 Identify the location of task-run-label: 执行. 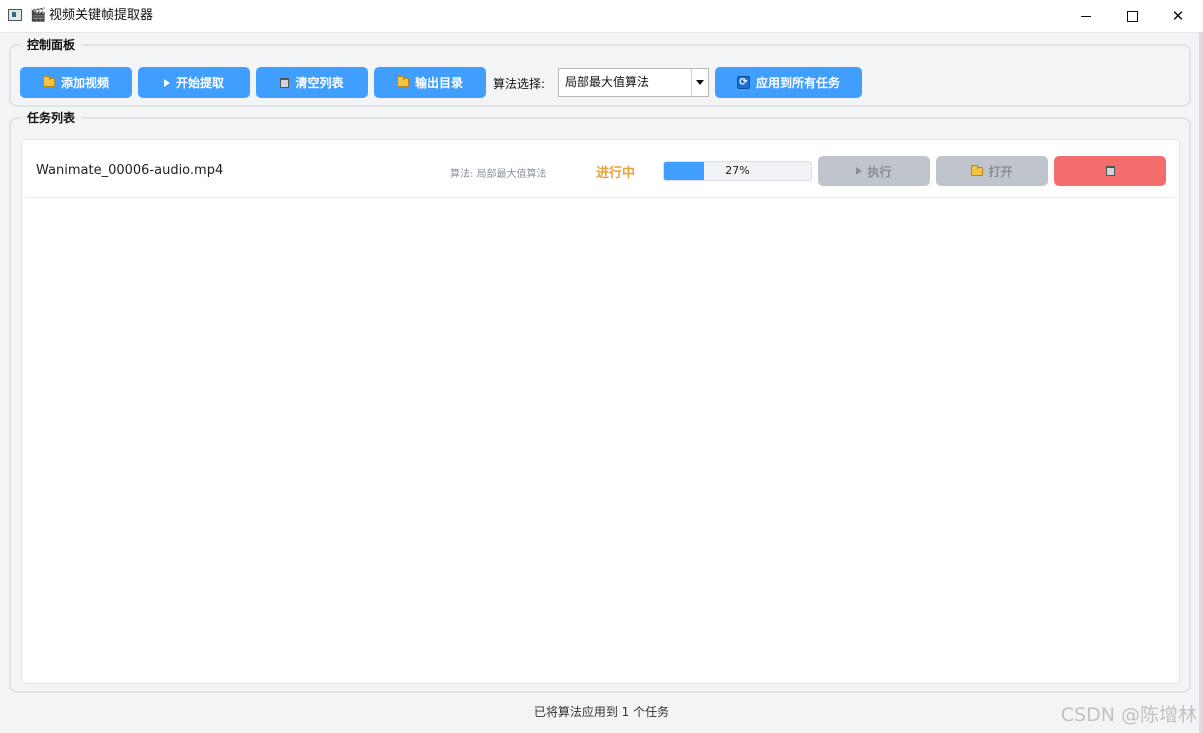
(879, 171).